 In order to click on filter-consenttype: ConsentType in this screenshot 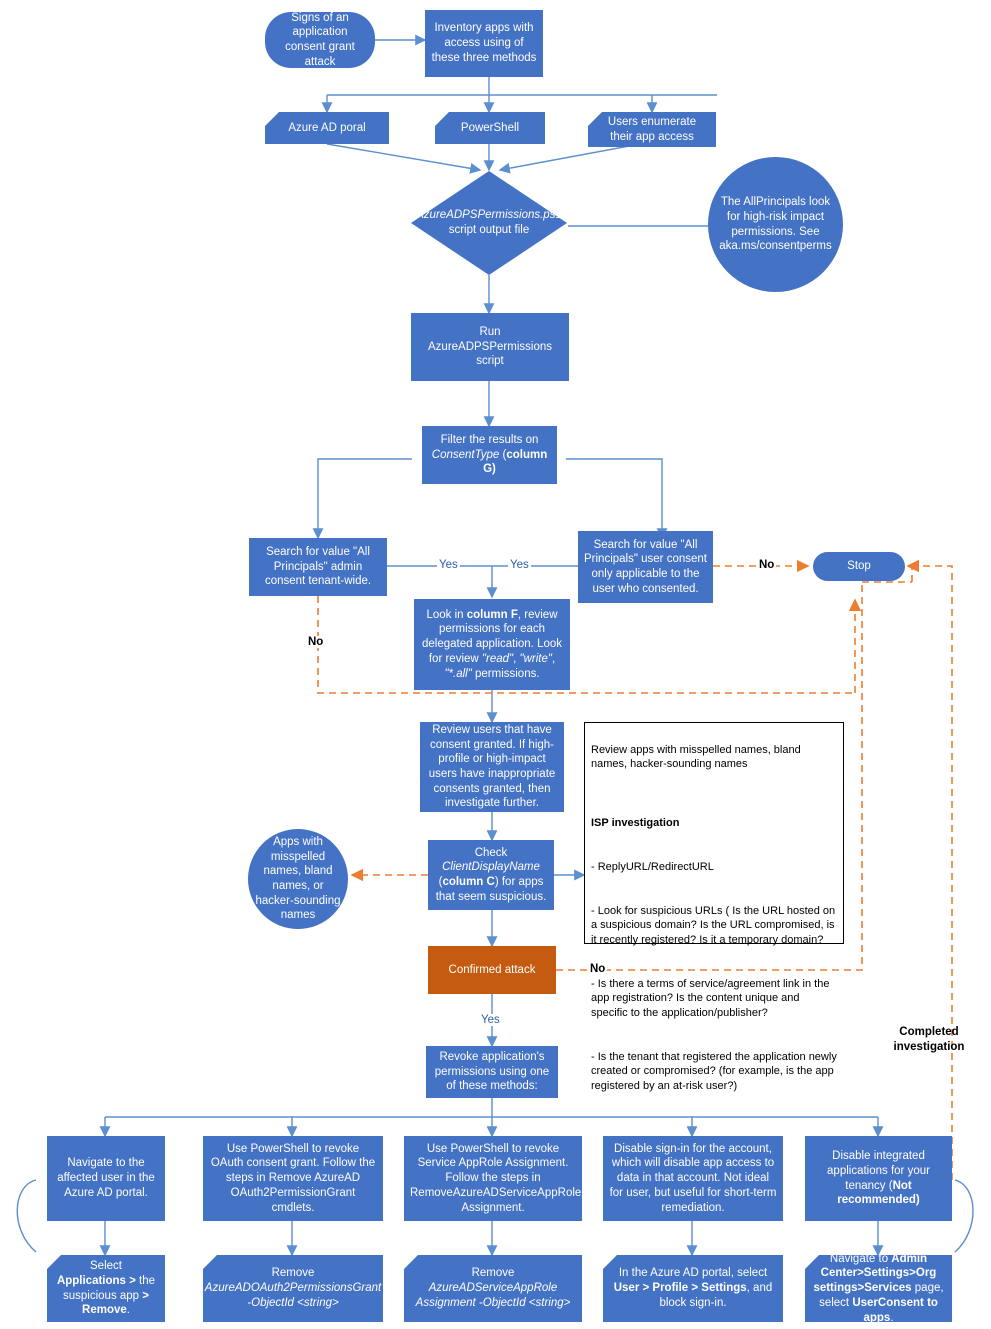, I will do `click(465, 454)`.